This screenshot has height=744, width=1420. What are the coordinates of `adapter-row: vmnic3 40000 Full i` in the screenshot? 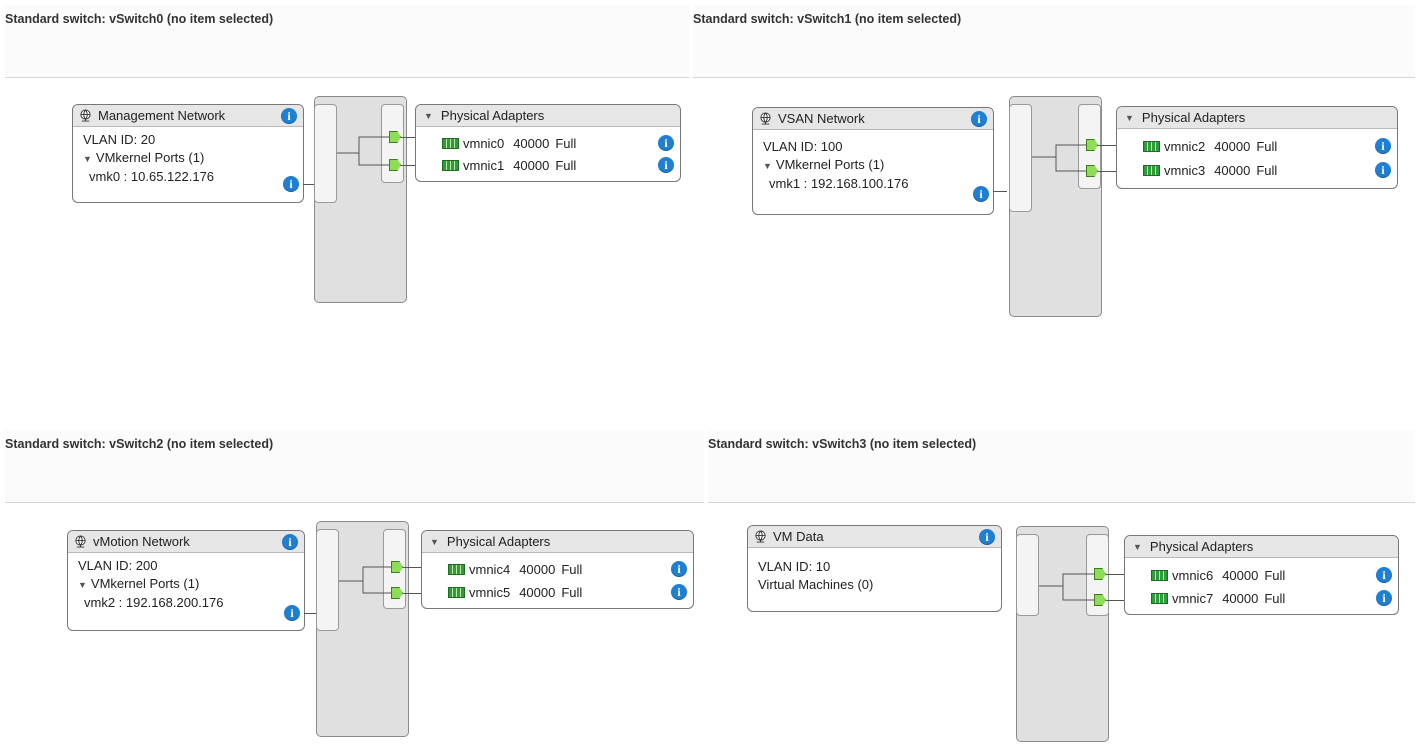 It's located at (1267, 170).